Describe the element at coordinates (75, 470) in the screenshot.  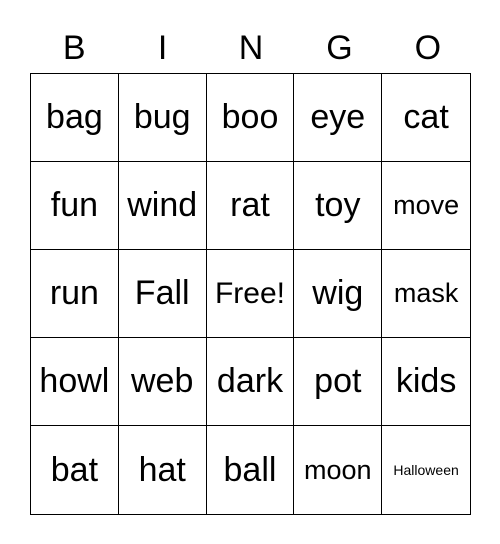
I see `bingo-cell: bat` at that location.